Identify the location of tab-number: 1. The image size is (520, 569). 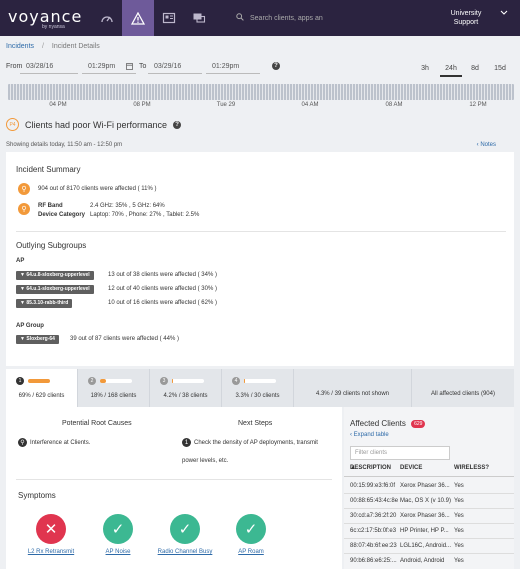
(20, 381).